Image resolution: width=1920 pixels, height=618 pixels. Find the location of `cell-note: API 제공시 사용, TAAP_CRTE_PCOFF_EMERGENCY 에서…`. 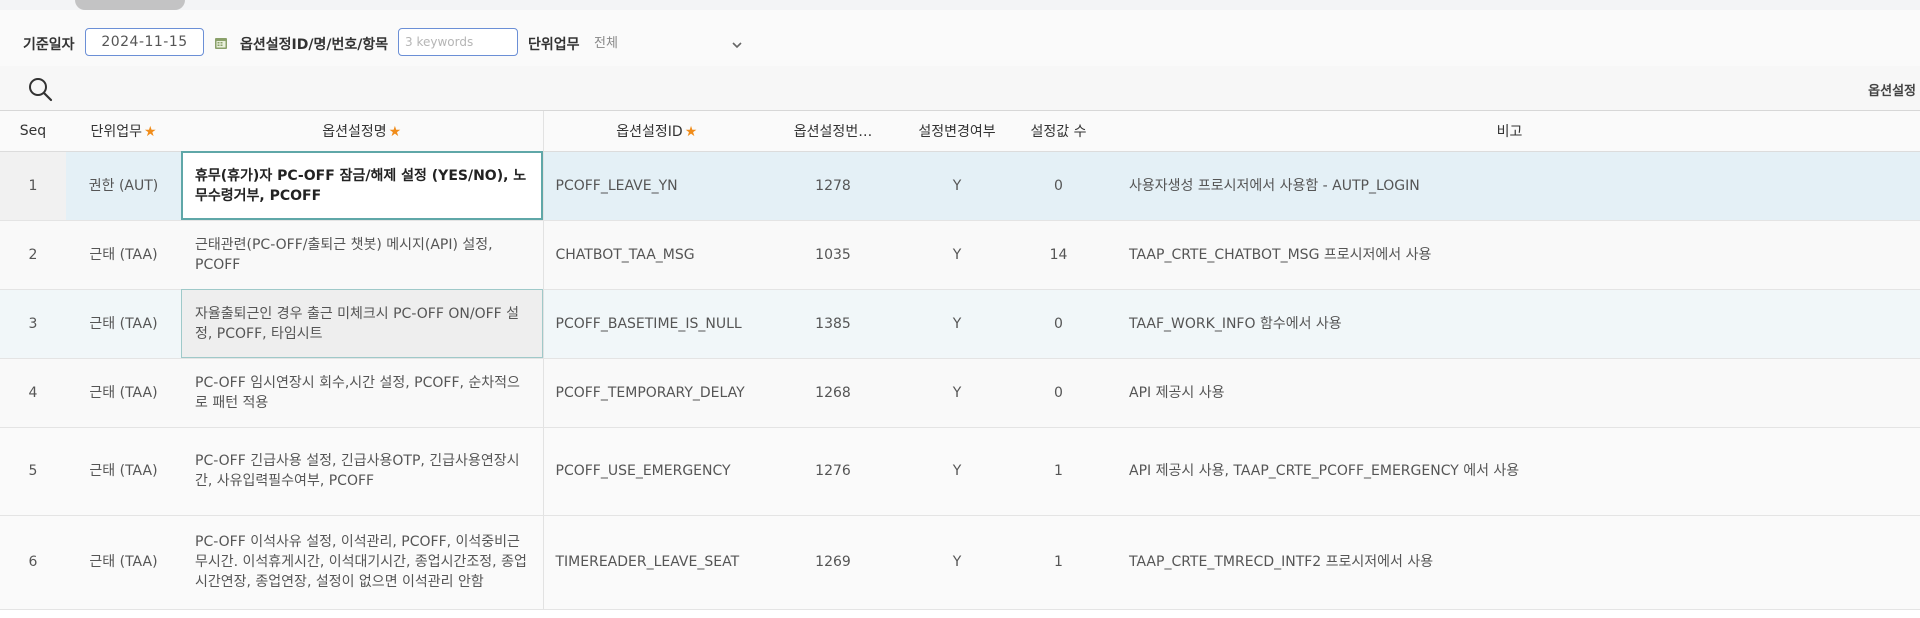

cell-note: API 제공시 사용, TAAP_CRTE_PCOFF_EMERGENCY 에서… is located at coordinates (1509, 471).